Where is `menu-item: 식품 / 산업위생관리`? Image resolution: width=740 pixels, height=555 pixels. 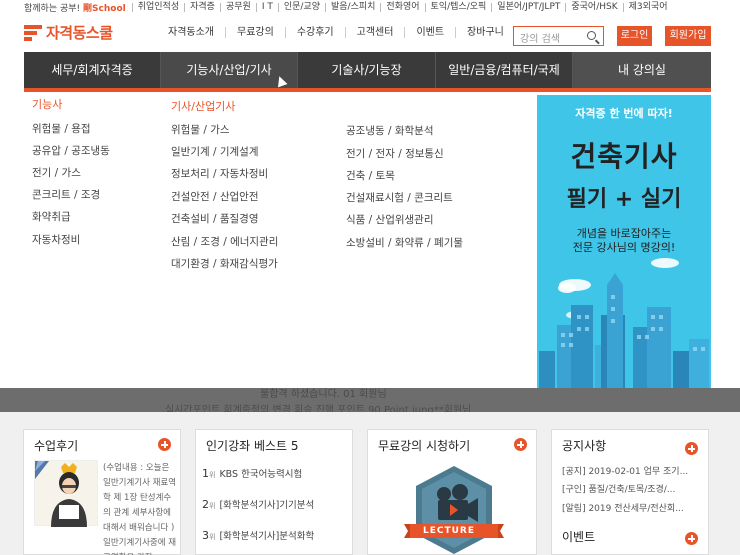
menu-item: 식품 / 산업위생관리 is located at coordinates (390, 219).